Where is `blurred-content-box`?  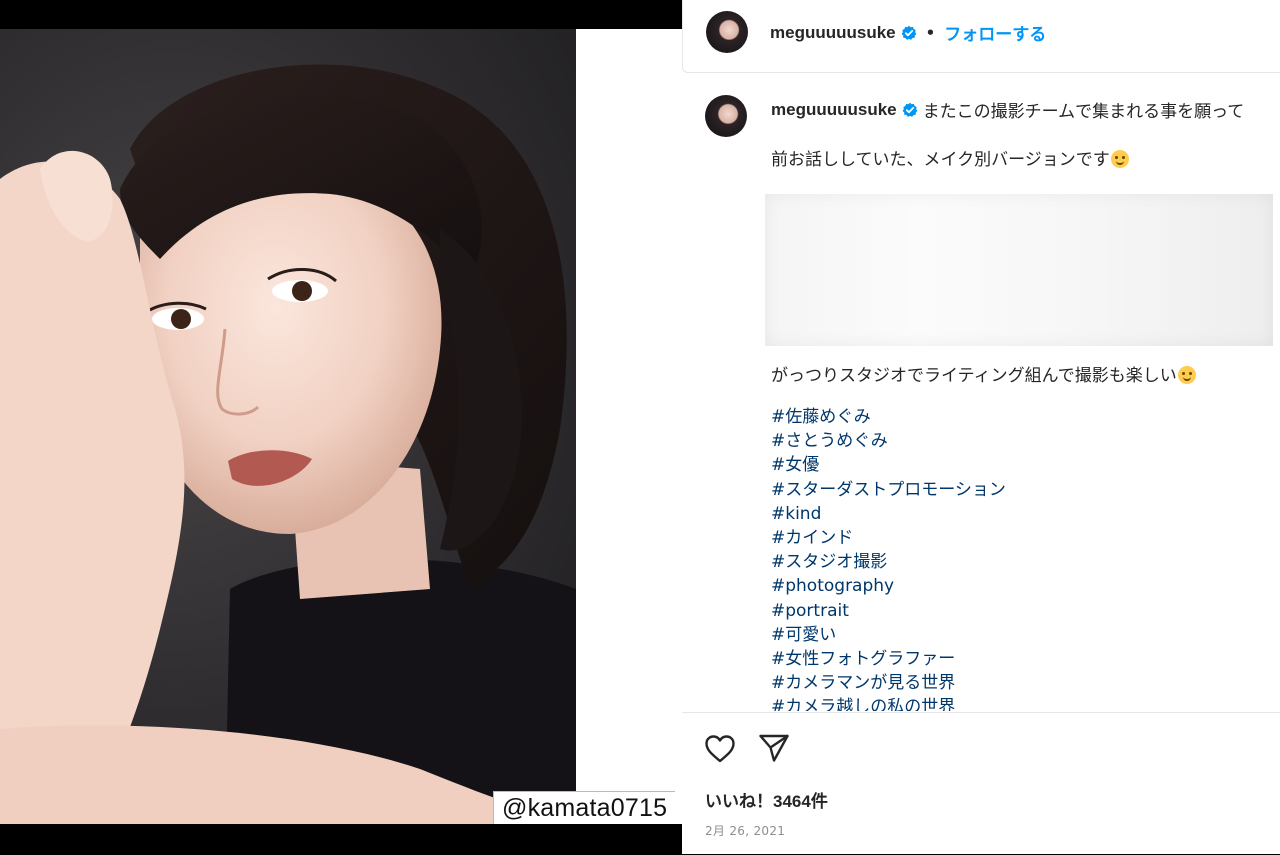 blurred-content-box is located at coordinates (1019, 270).